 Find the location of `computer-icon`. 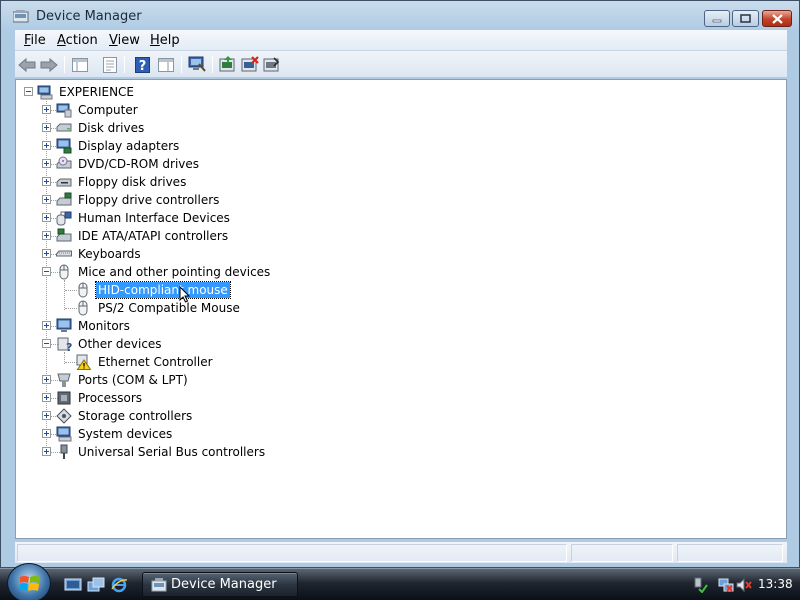

computer-icon is located at coordinates (45, 92).